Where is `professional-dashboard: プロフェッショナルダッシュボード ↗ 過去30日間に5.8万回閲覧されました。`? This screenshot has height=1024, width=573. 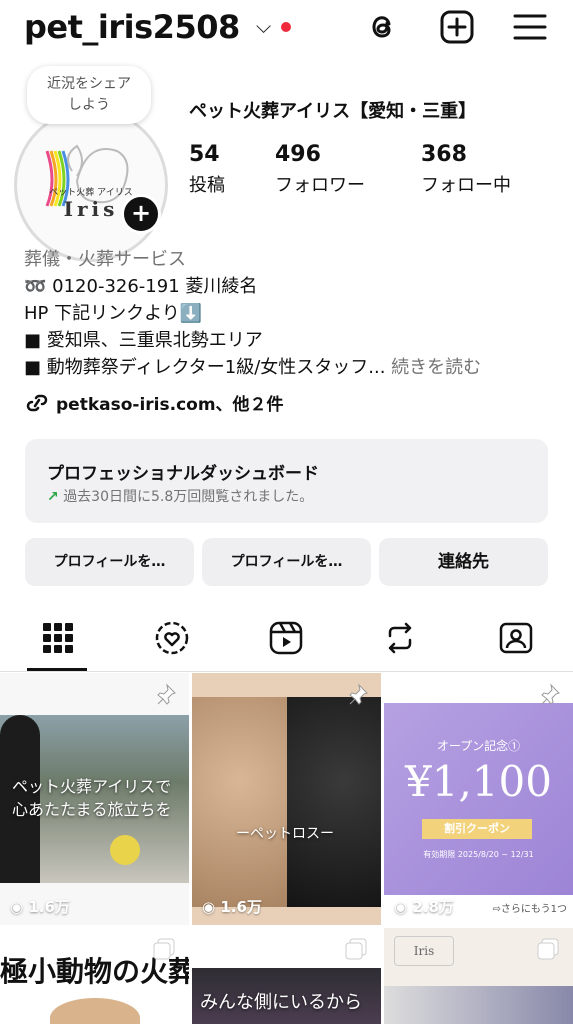
professional-dashboard: プロフェッショナルダッシュボード ↗ 過去30日間に5.8万回閲覧されました。 is located at coordinates (286, 481).